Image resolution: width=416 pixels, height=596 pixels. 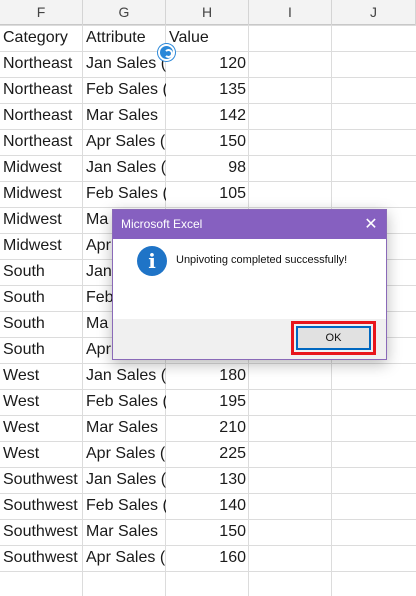 What do you see at coordinates (290, 12) in the screenshot?
I see `column-header-i: I` at bounding box center [290, 12].